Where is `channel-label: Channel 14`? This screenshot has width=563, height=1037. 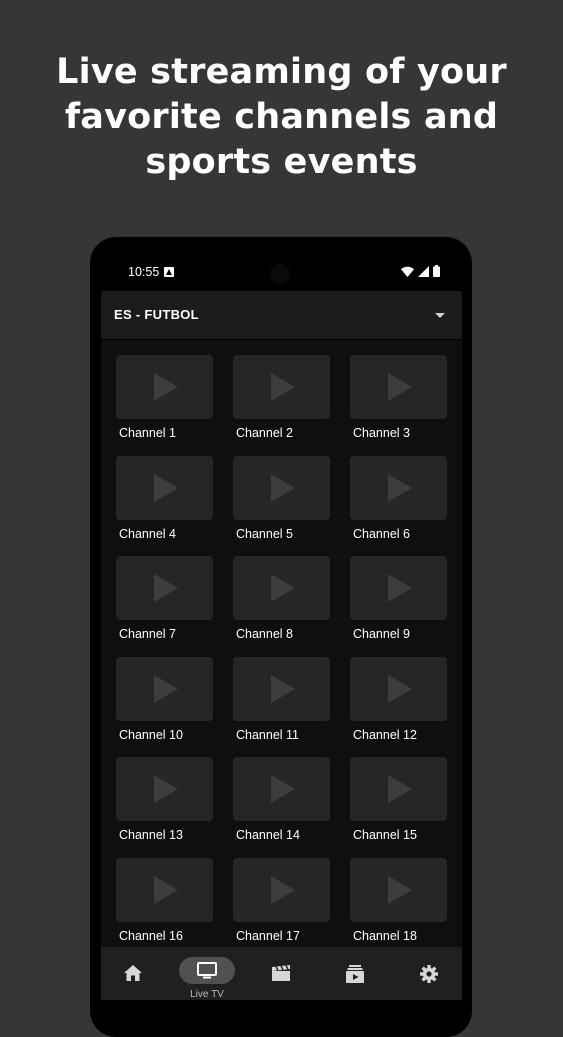 channel-label: Channel 14 is located at coordinates (268, 835).